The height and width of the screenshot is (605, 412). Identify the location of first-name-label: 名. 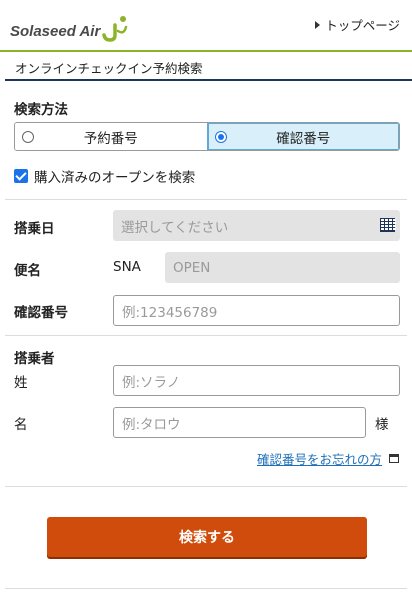
(21, 425).